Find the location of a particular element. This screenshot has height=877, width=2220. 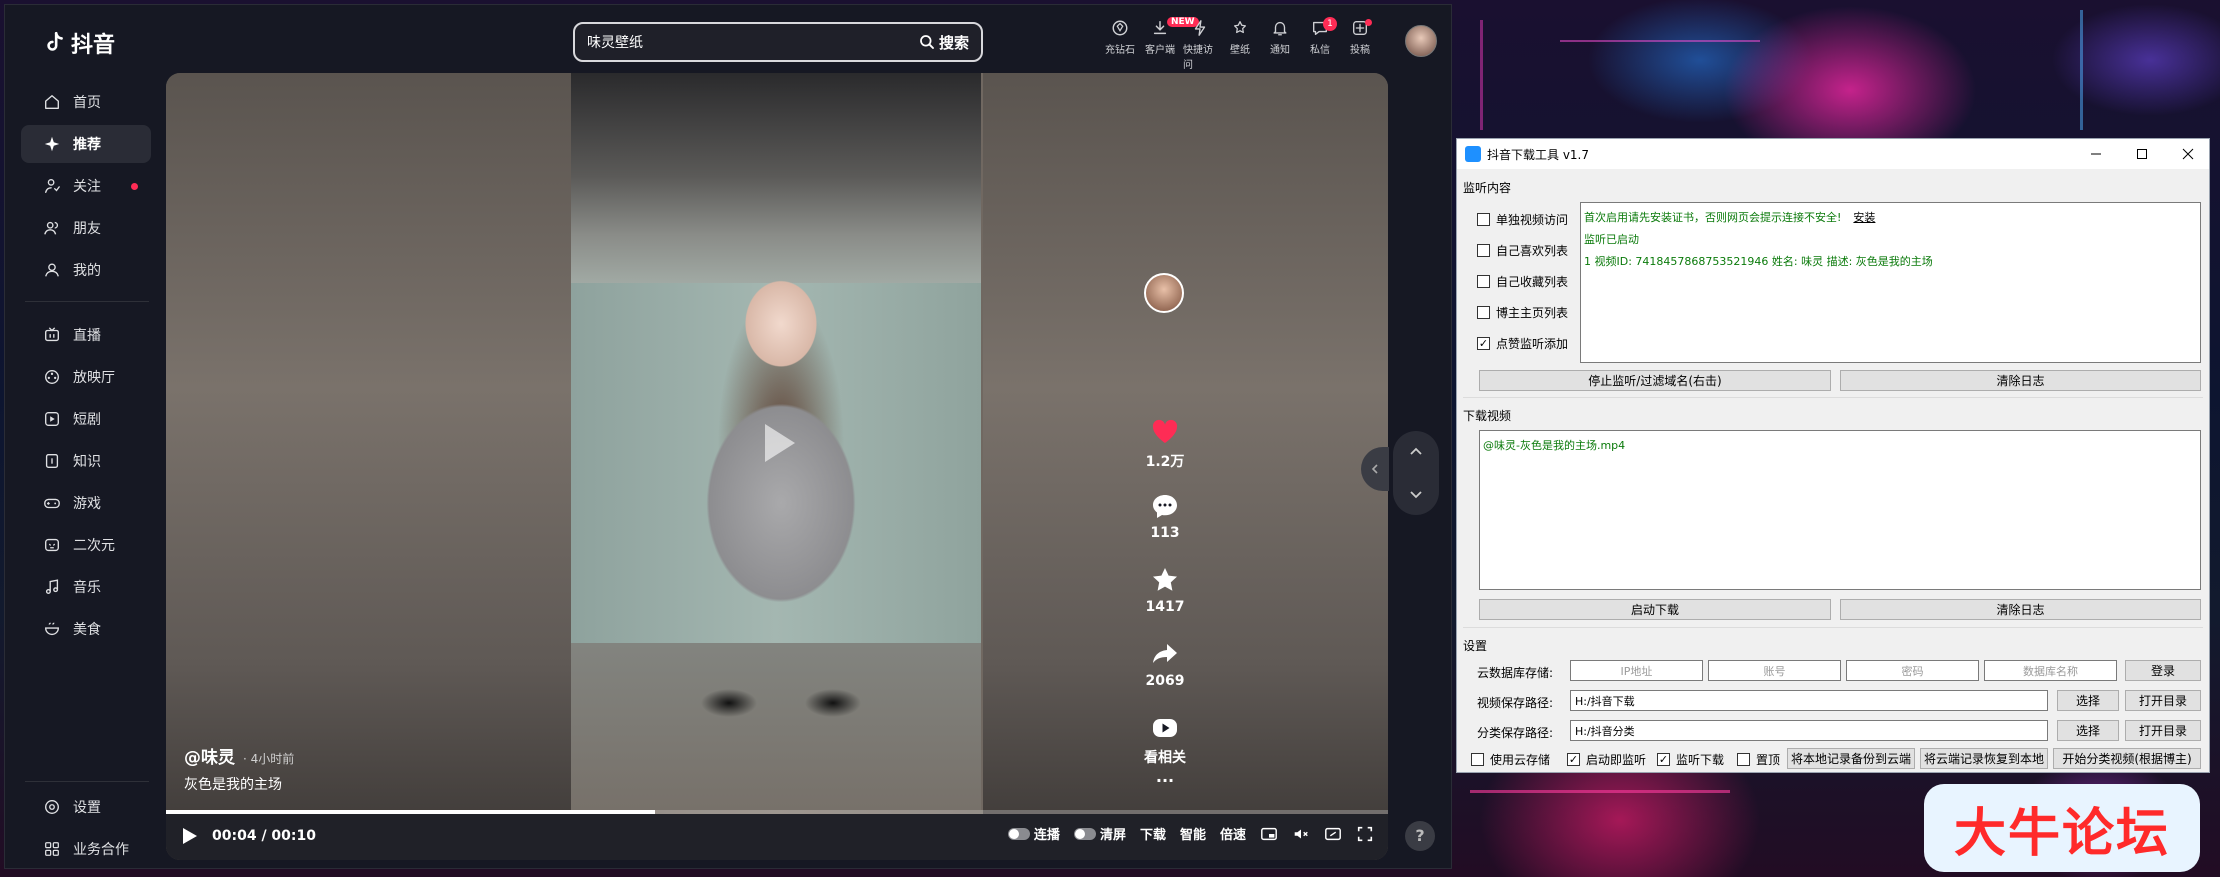

select-video-path-button: 选择 is located at coordinates (2088, 700).